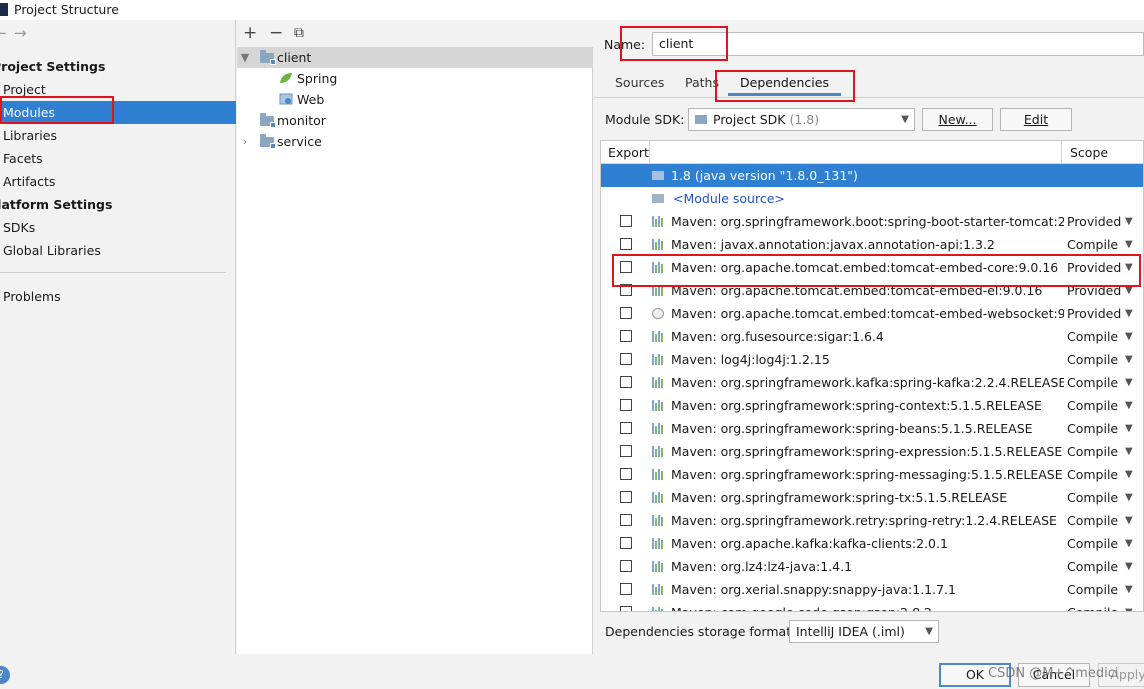 The height and width of the screenshot is (689, 1144). Describe the element at coordinates (702, 85) in the screenshot. I see `tab-paths: Paths` at that location.